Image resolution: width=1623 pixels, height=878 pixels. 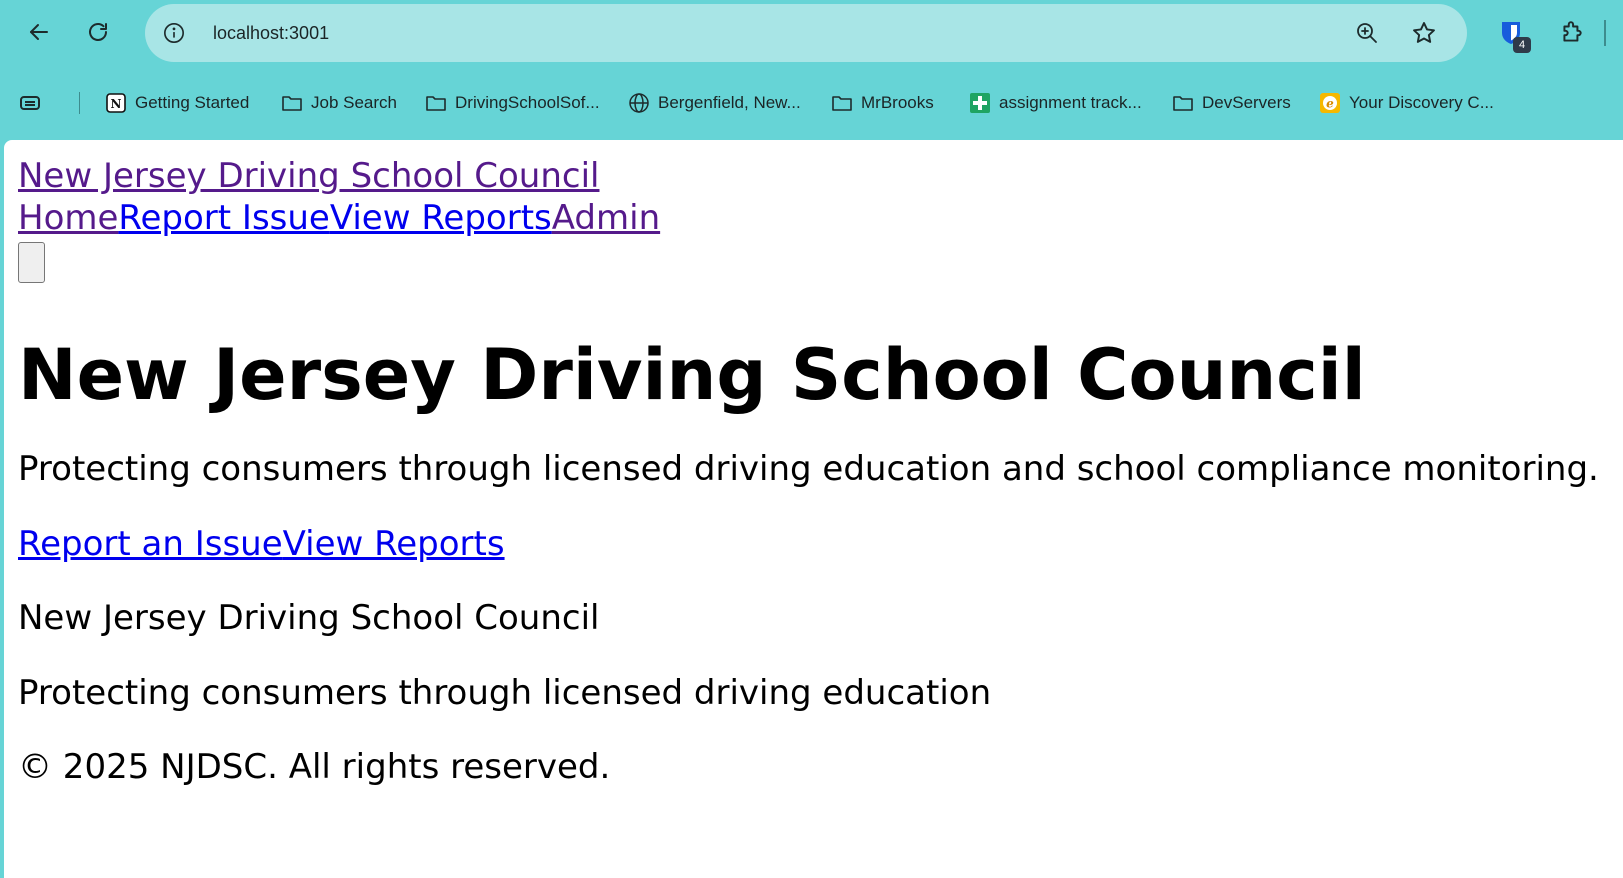 What do you see at coordinates (308, 176) in the screenshot?
I see `site-title-link: New Jersey Driving School Council` at bounding box center [308, 176].